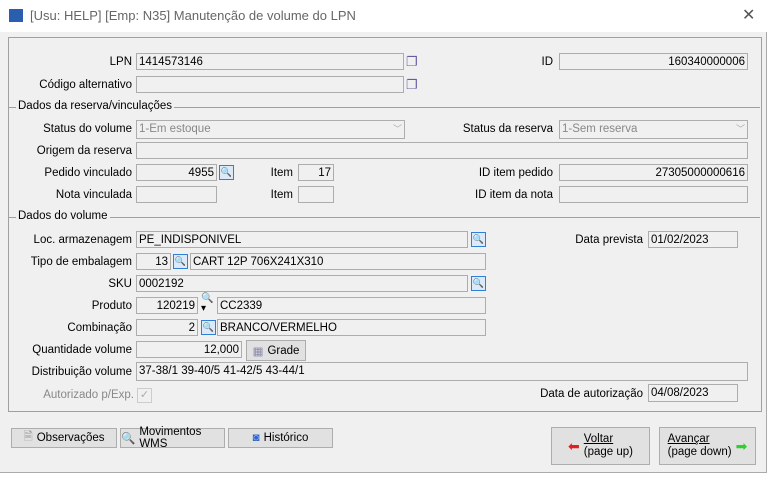  I want to click on dist-input: 37-38/1 39-40/5 41-42/5 43-44/1, so click(442, 371).